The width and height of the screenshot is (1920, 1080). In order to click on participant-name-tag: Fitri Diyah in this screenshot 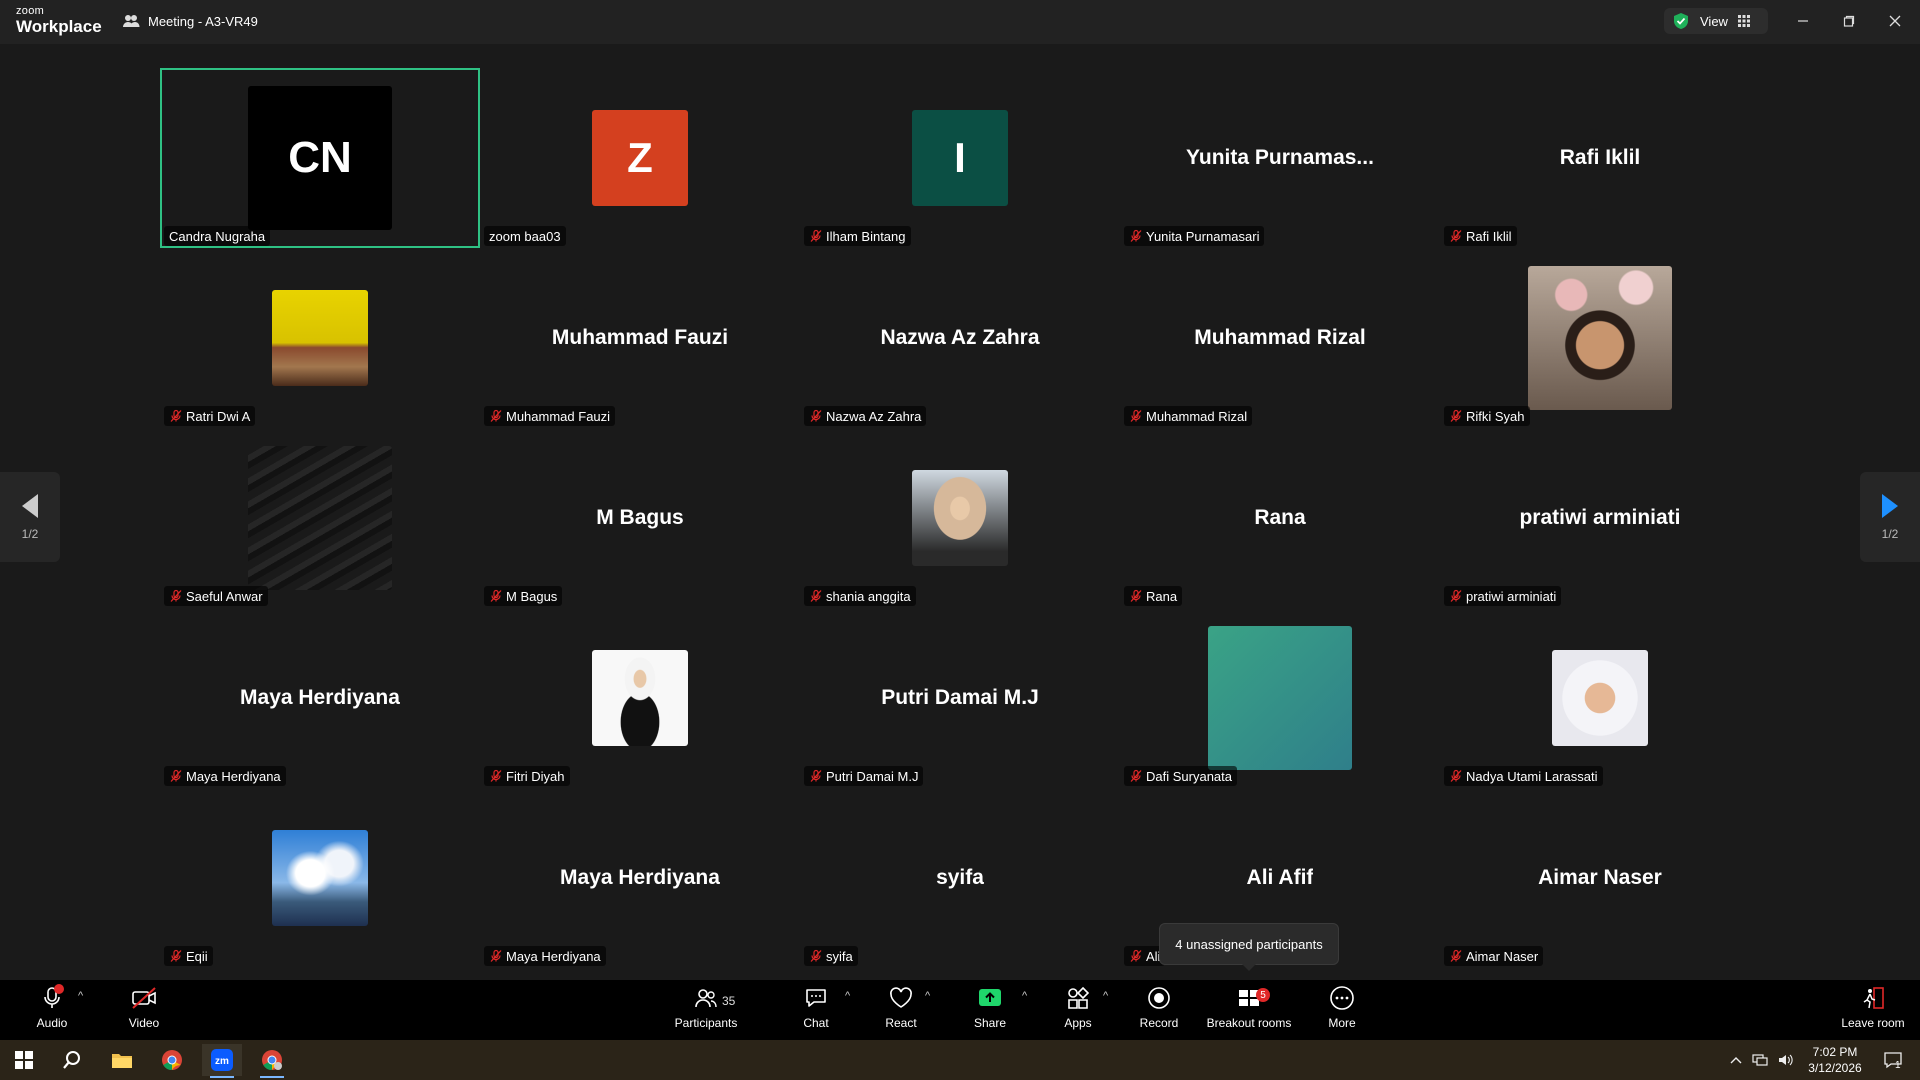, I will do `click(527, 776)`.